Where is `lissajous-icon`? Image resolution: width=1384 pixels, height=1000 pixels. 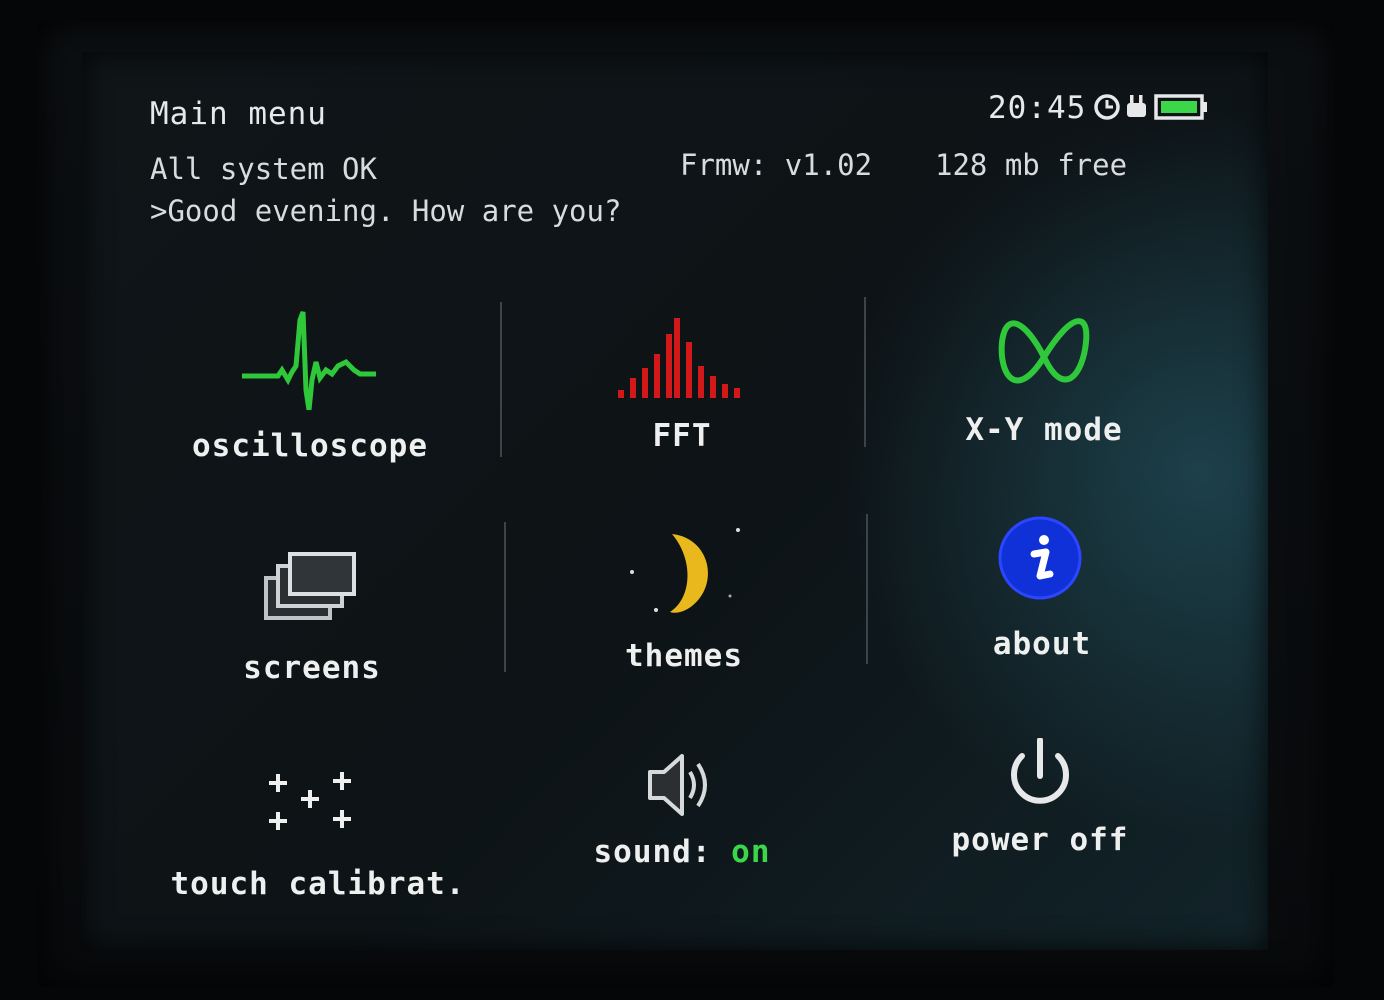
lissajous-icon is located at coordinates (1044, 351).